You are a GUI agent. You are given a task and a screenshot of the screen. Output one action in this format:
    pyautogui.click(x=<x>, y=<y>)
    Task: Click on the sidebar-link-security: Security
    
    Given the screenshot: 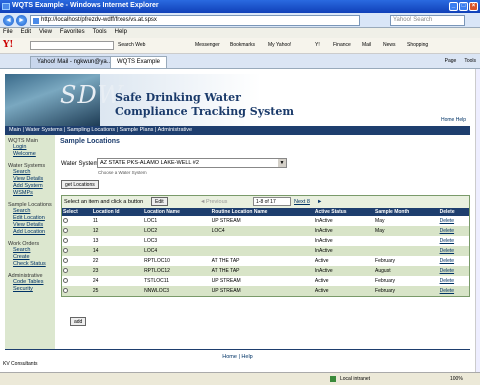 What is the action you would take?
    pyautogui.click(x=31, y=289)
    